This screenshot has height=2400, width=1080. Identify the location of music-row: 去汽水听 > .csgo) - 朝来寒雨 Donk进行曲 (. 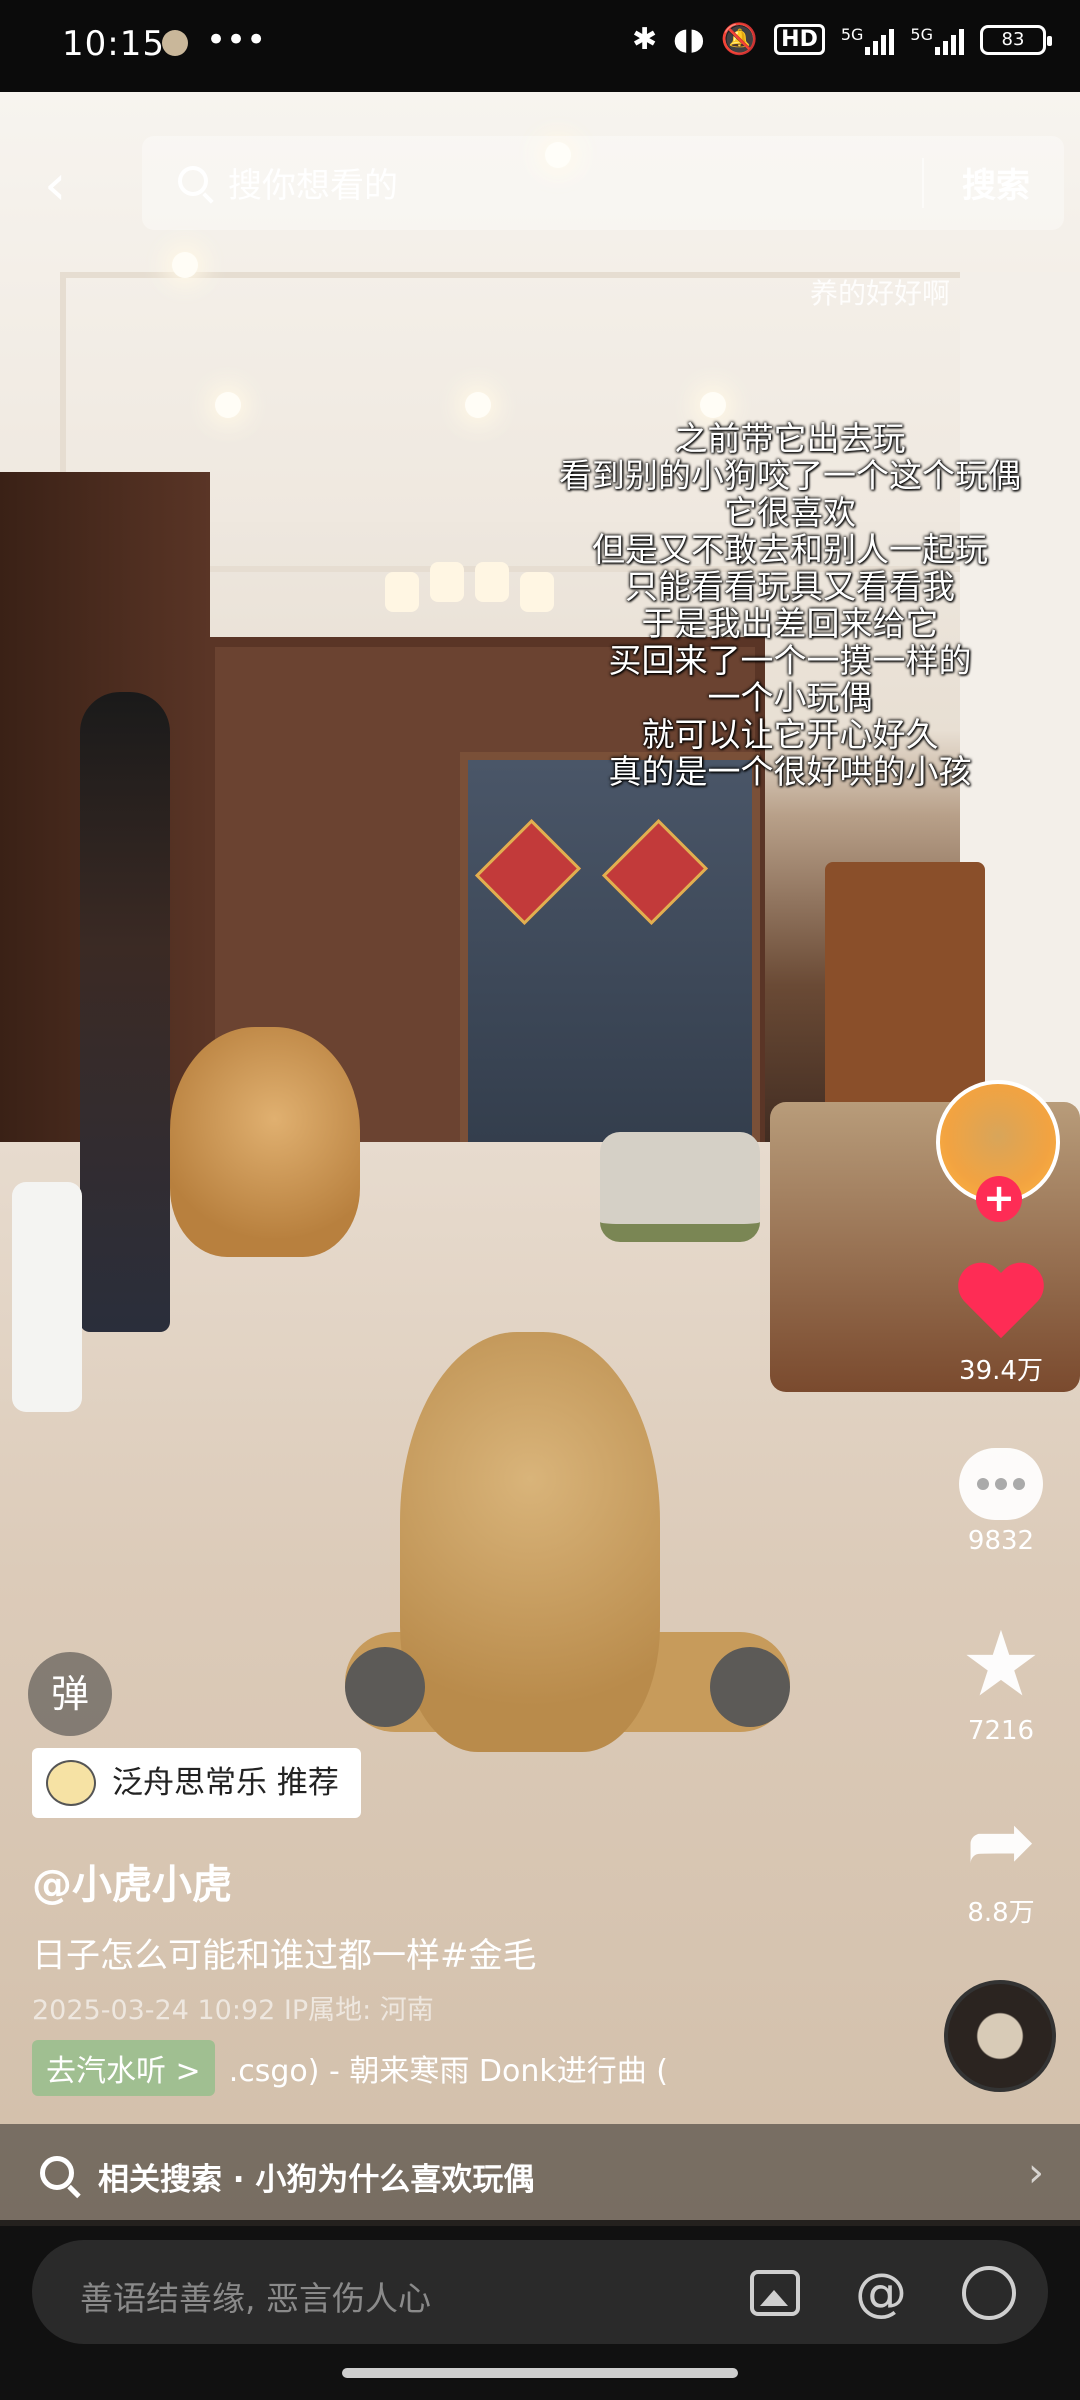
(350, 2068).